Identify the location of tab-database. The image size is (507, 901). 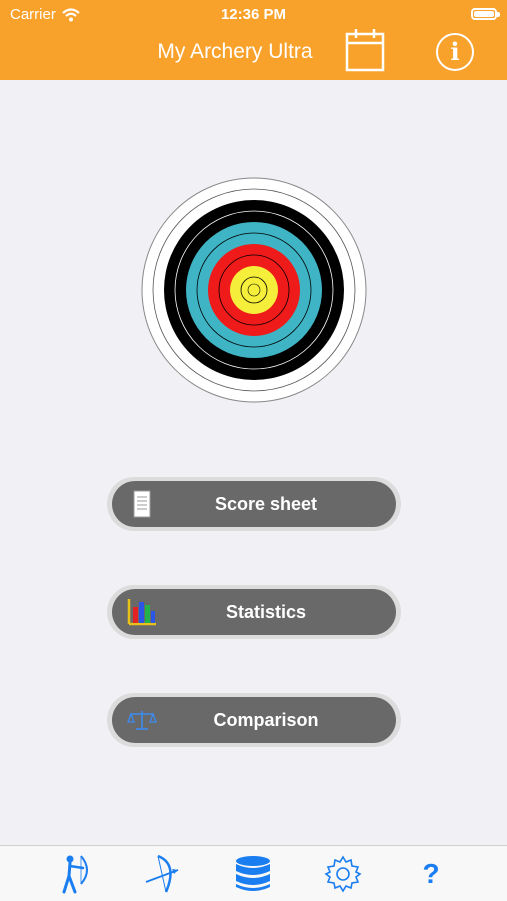
(253, 874).